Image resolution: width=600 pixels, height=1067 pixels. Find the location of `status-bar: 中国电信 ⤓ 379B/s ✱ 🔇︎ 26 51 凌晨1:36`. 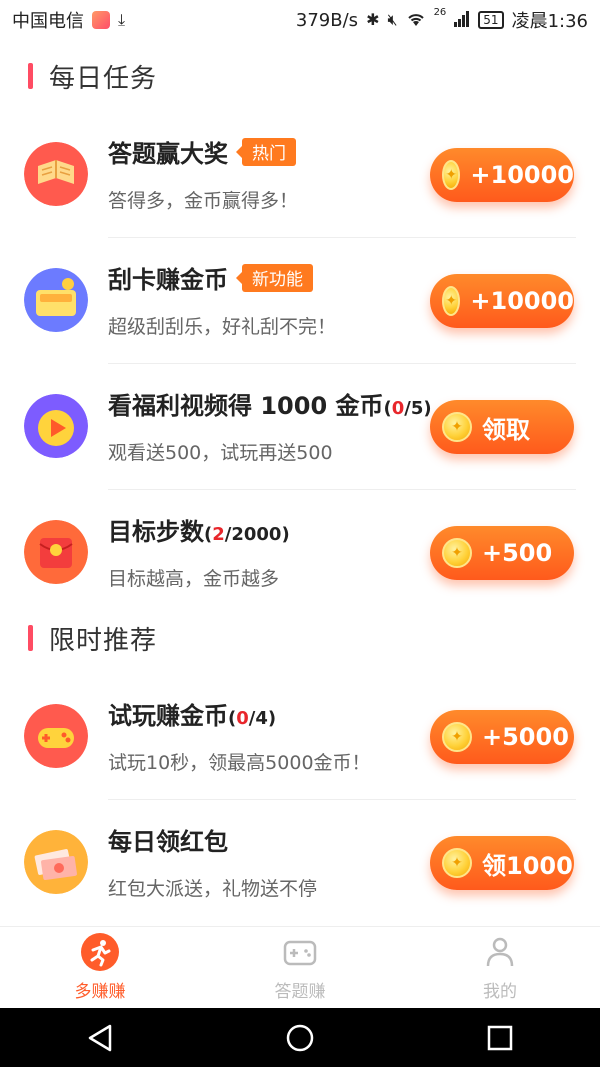

status-bar: 中国电信 ⤓ 379B/s ✱ 🔇︎ 26 51 凌晨1:36 is located at coordinates (300, 20).